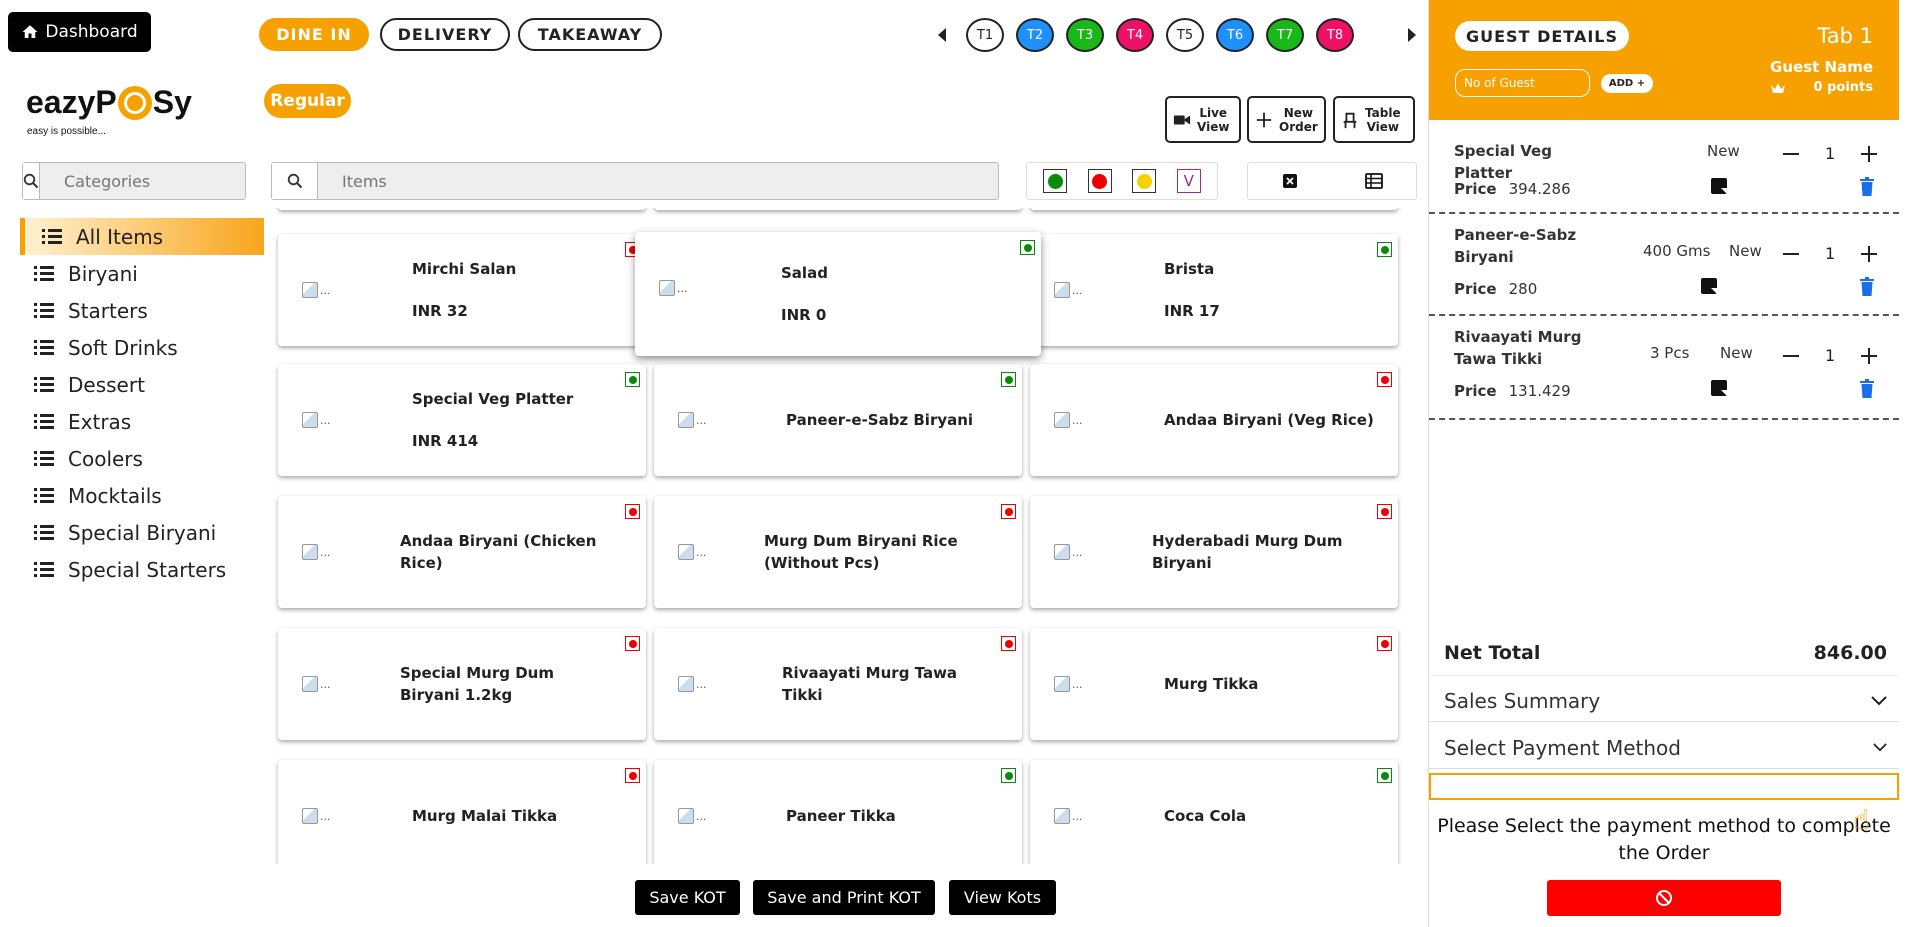  I want to click on category-all-items: All Items, so click(142, 236).